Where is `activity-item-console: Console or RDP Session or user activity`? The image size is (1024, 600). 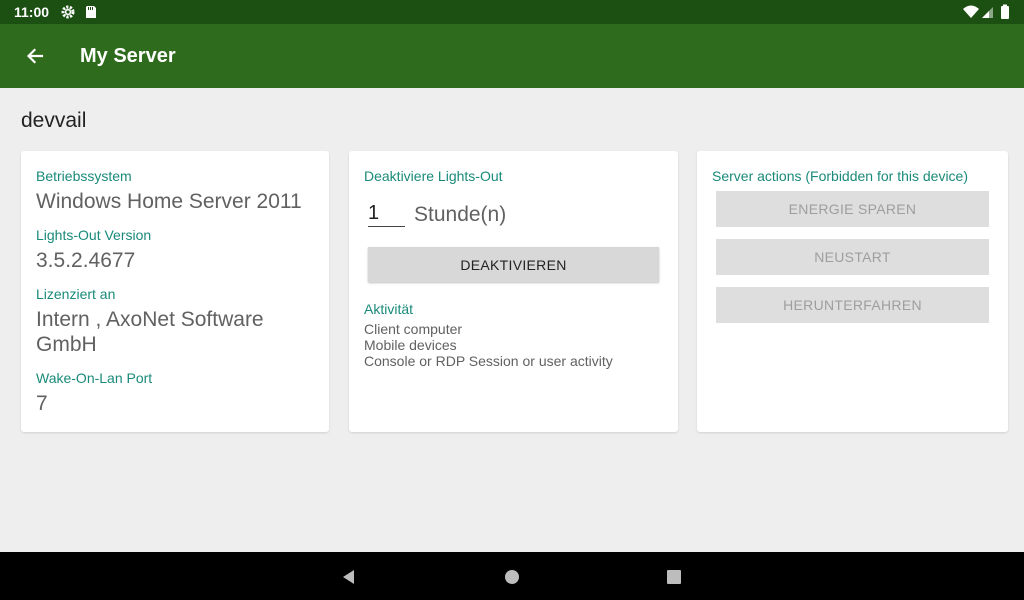 activity-item-console: Console or RDP Session or user activity is located at coordinates (488, 361).